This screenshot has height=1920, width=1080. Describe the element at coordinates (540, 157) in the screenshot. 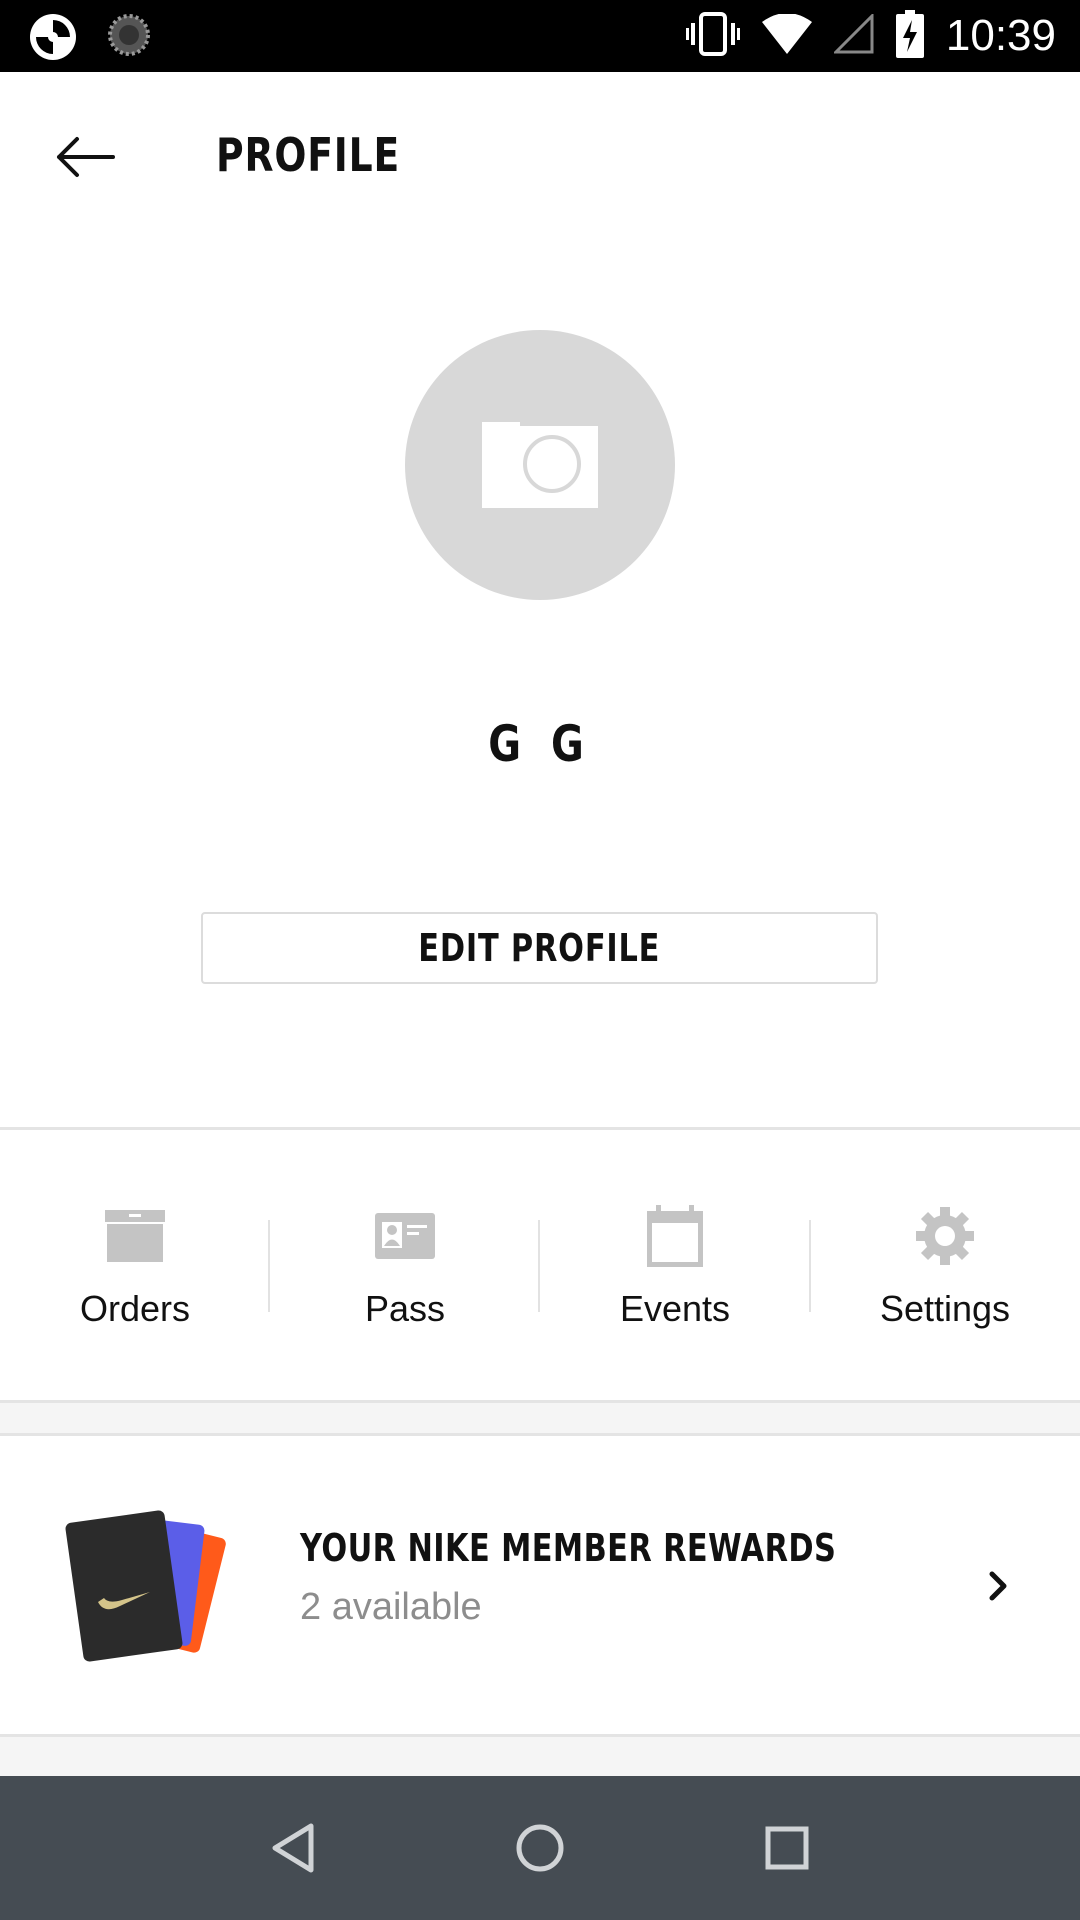

I see `app-bar: PROFILE` at that location.